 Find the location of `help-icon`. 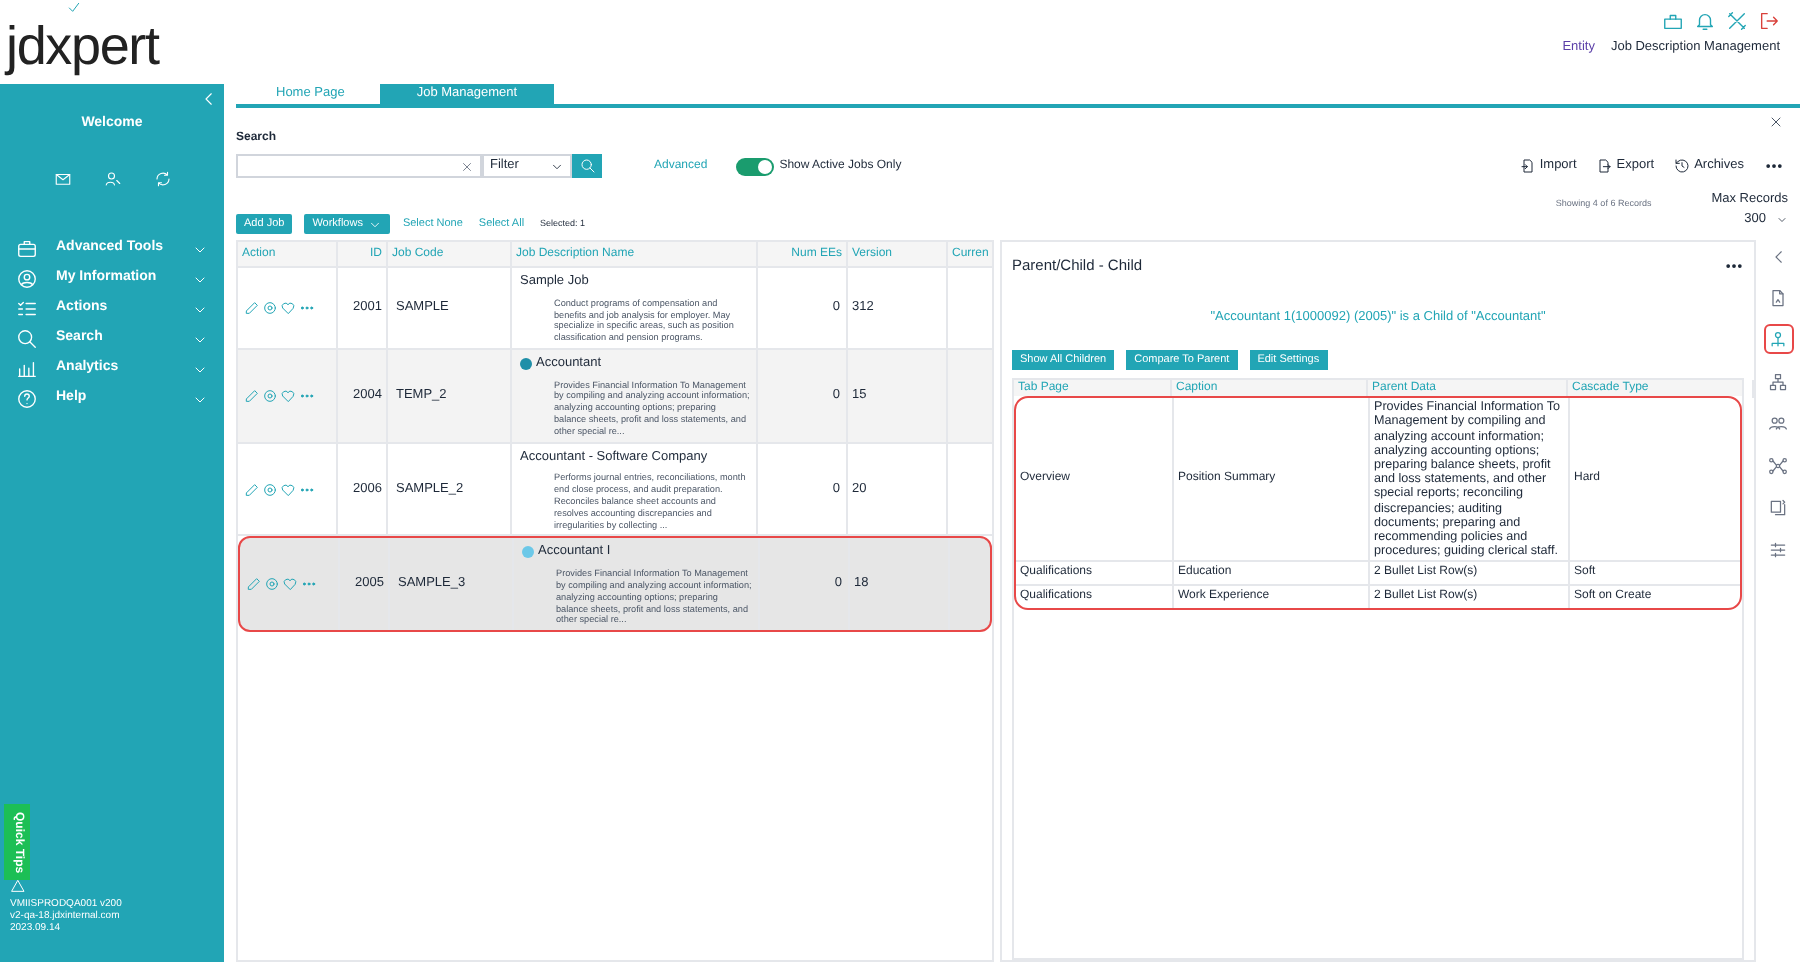

help-icon is located at coordinates (27, 399).